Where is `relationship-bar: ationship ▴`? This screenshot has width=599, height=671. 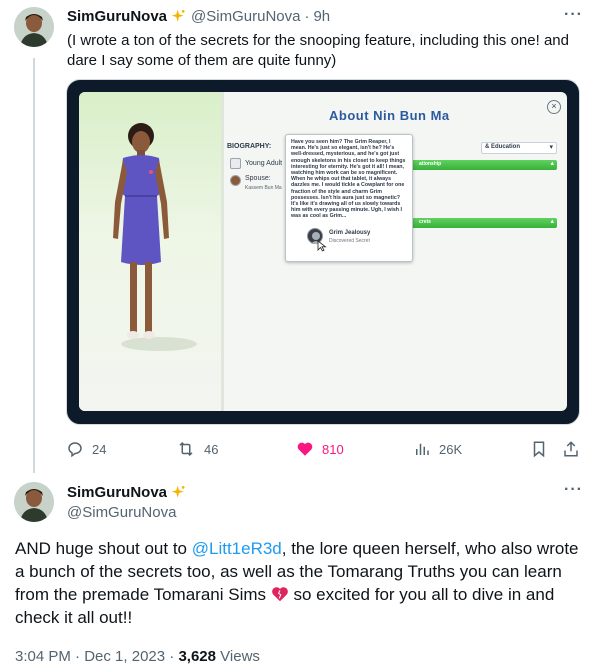
relationship-bar: ationship ▴ is located at coordinates (480, 165).